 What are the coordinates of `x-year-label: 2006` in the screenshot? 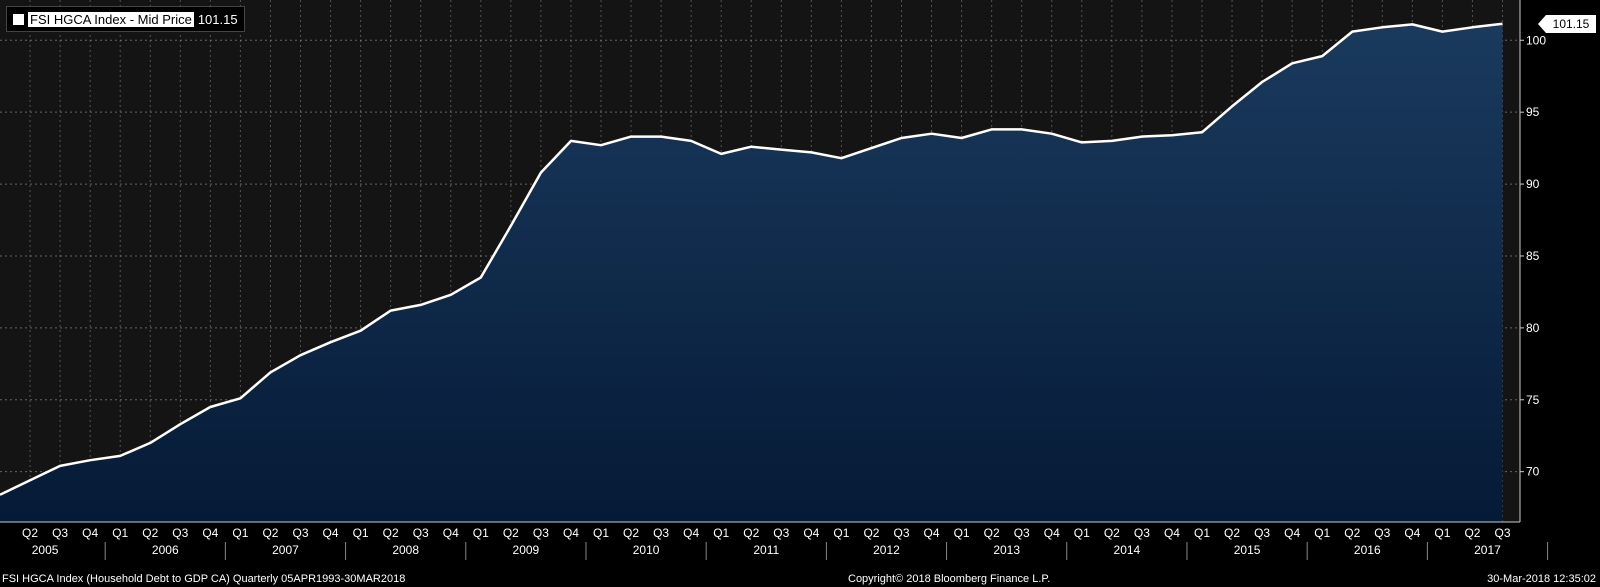 It's located at (165, 550).